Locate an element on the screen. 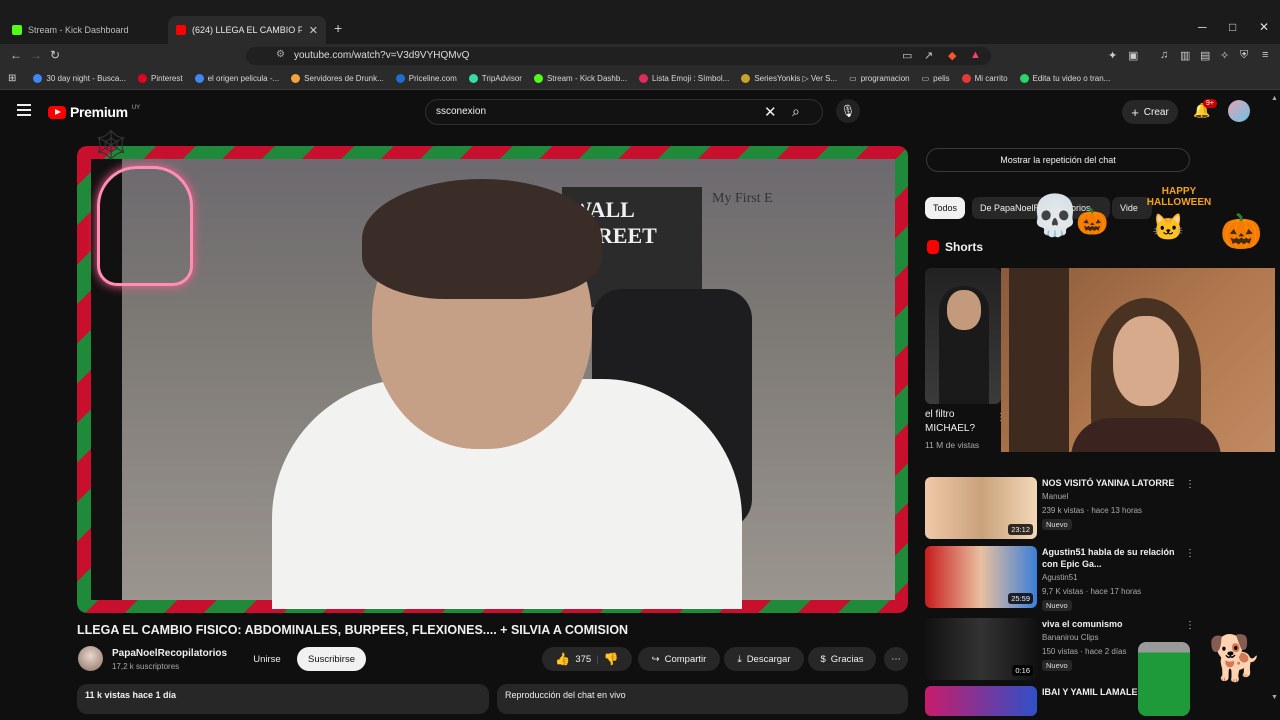 This screenshot has width=1280, height=720. show-chat-replay-button: Mostrar la repetición del chat is located at coordinates (1058, 160).